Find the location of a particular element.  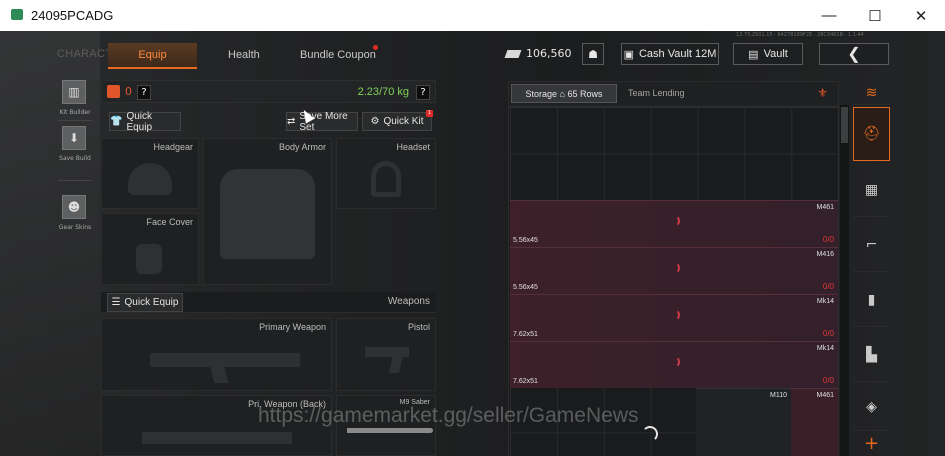

category-sidebar: ≋ ⛑ ▦ ⌐ ▮ ▙ ◈ + is located at coordinates (871, 268).